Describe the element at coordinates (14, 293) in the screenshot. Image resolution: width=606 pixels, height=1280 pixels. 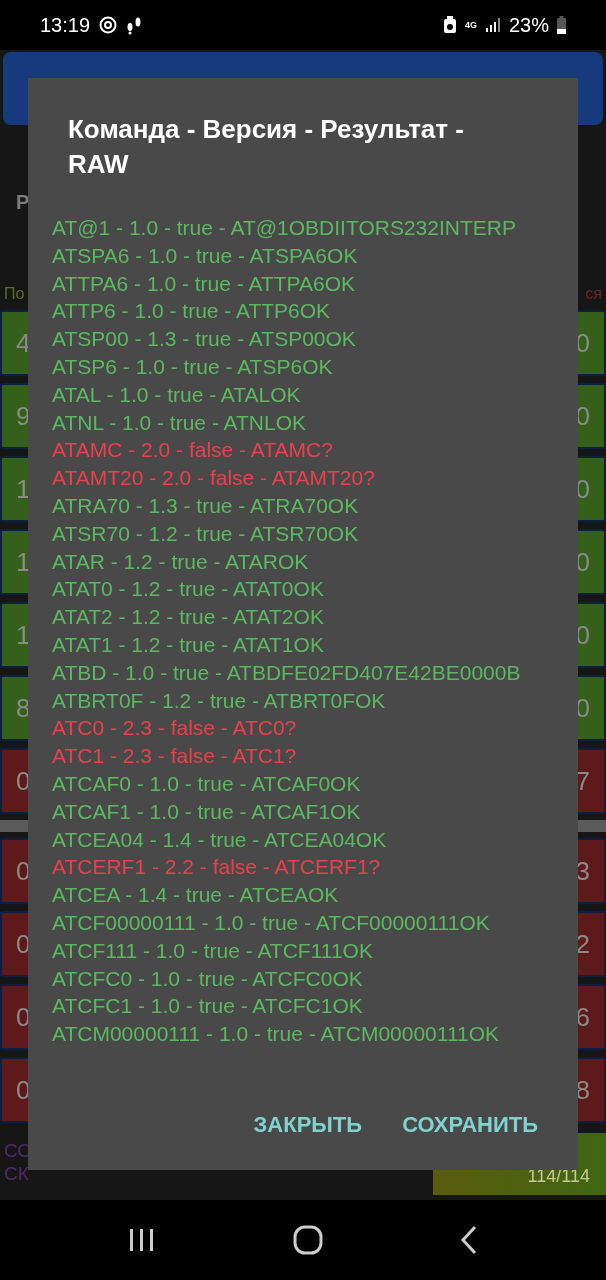
I see `column-hint: По` at that location.